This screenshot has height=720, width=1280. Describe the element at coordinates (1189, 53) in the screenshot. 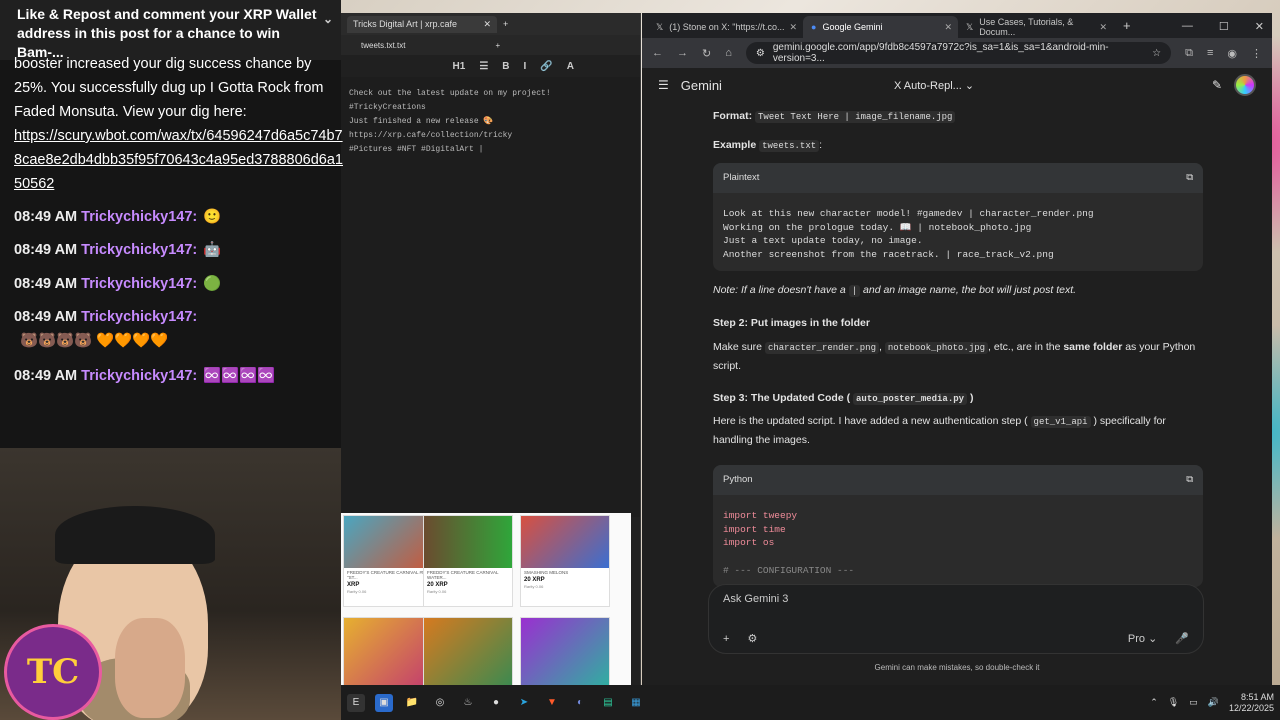

I see `extensions-icon: ⧉` at that location.